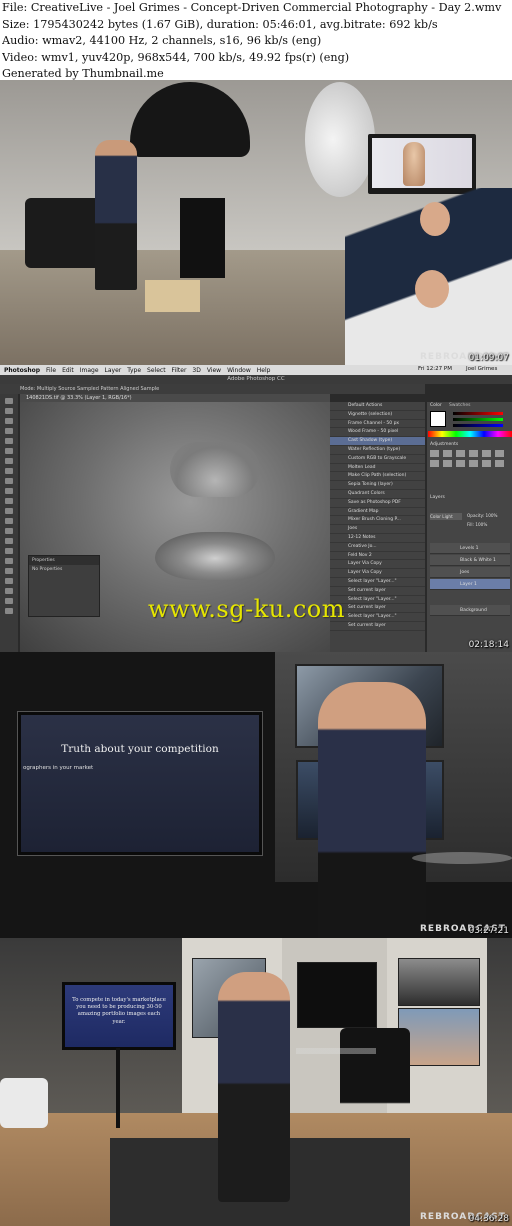 The width and height of the screenshot is (512, 1226). I want to click on slide-text: ographers in your market, so click(58, 768).